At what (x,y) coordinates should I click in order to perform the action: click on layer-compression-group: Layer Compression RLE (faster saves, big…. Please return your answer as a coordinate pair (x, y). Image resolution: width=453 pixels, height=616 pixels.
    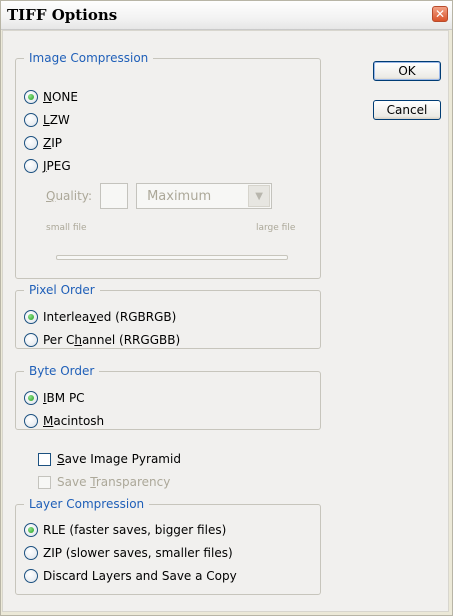
    Looking at the image, I should click on (168, 546).